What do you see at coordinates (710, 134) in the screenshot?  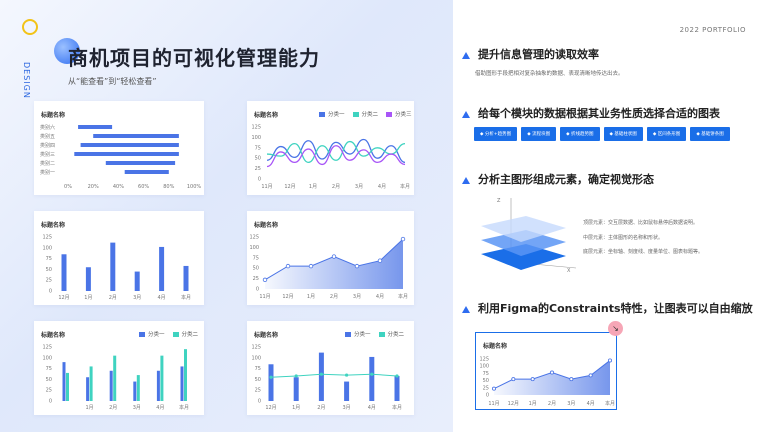 I see `chart-type-button: ◆ 基础饼条图` at bounding box center [710, 134].